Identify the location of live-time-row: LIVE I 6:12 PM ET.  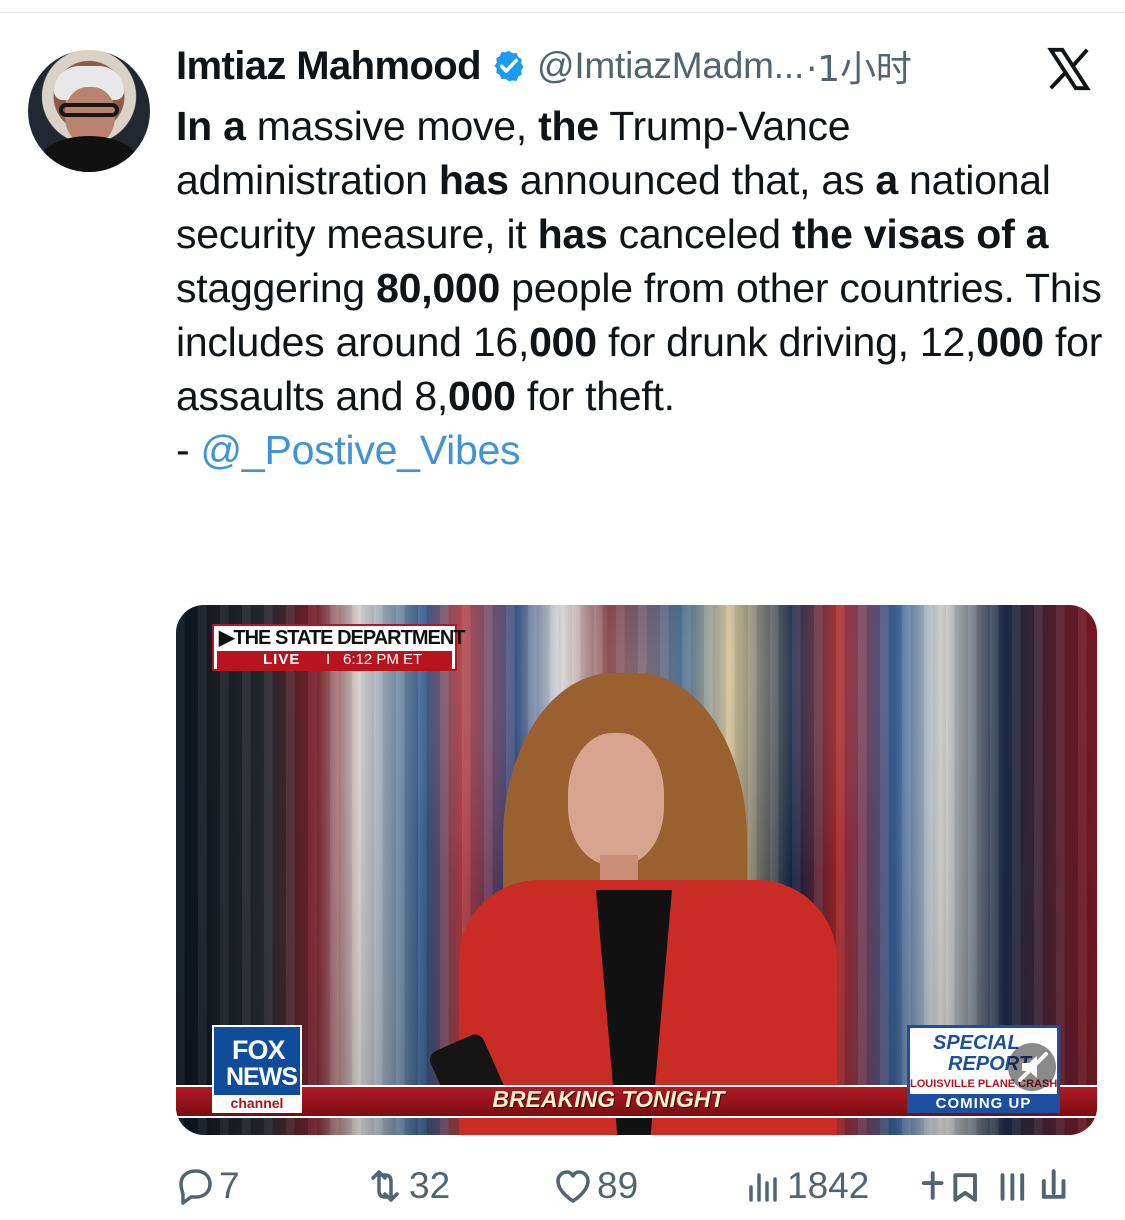
(334, 660).